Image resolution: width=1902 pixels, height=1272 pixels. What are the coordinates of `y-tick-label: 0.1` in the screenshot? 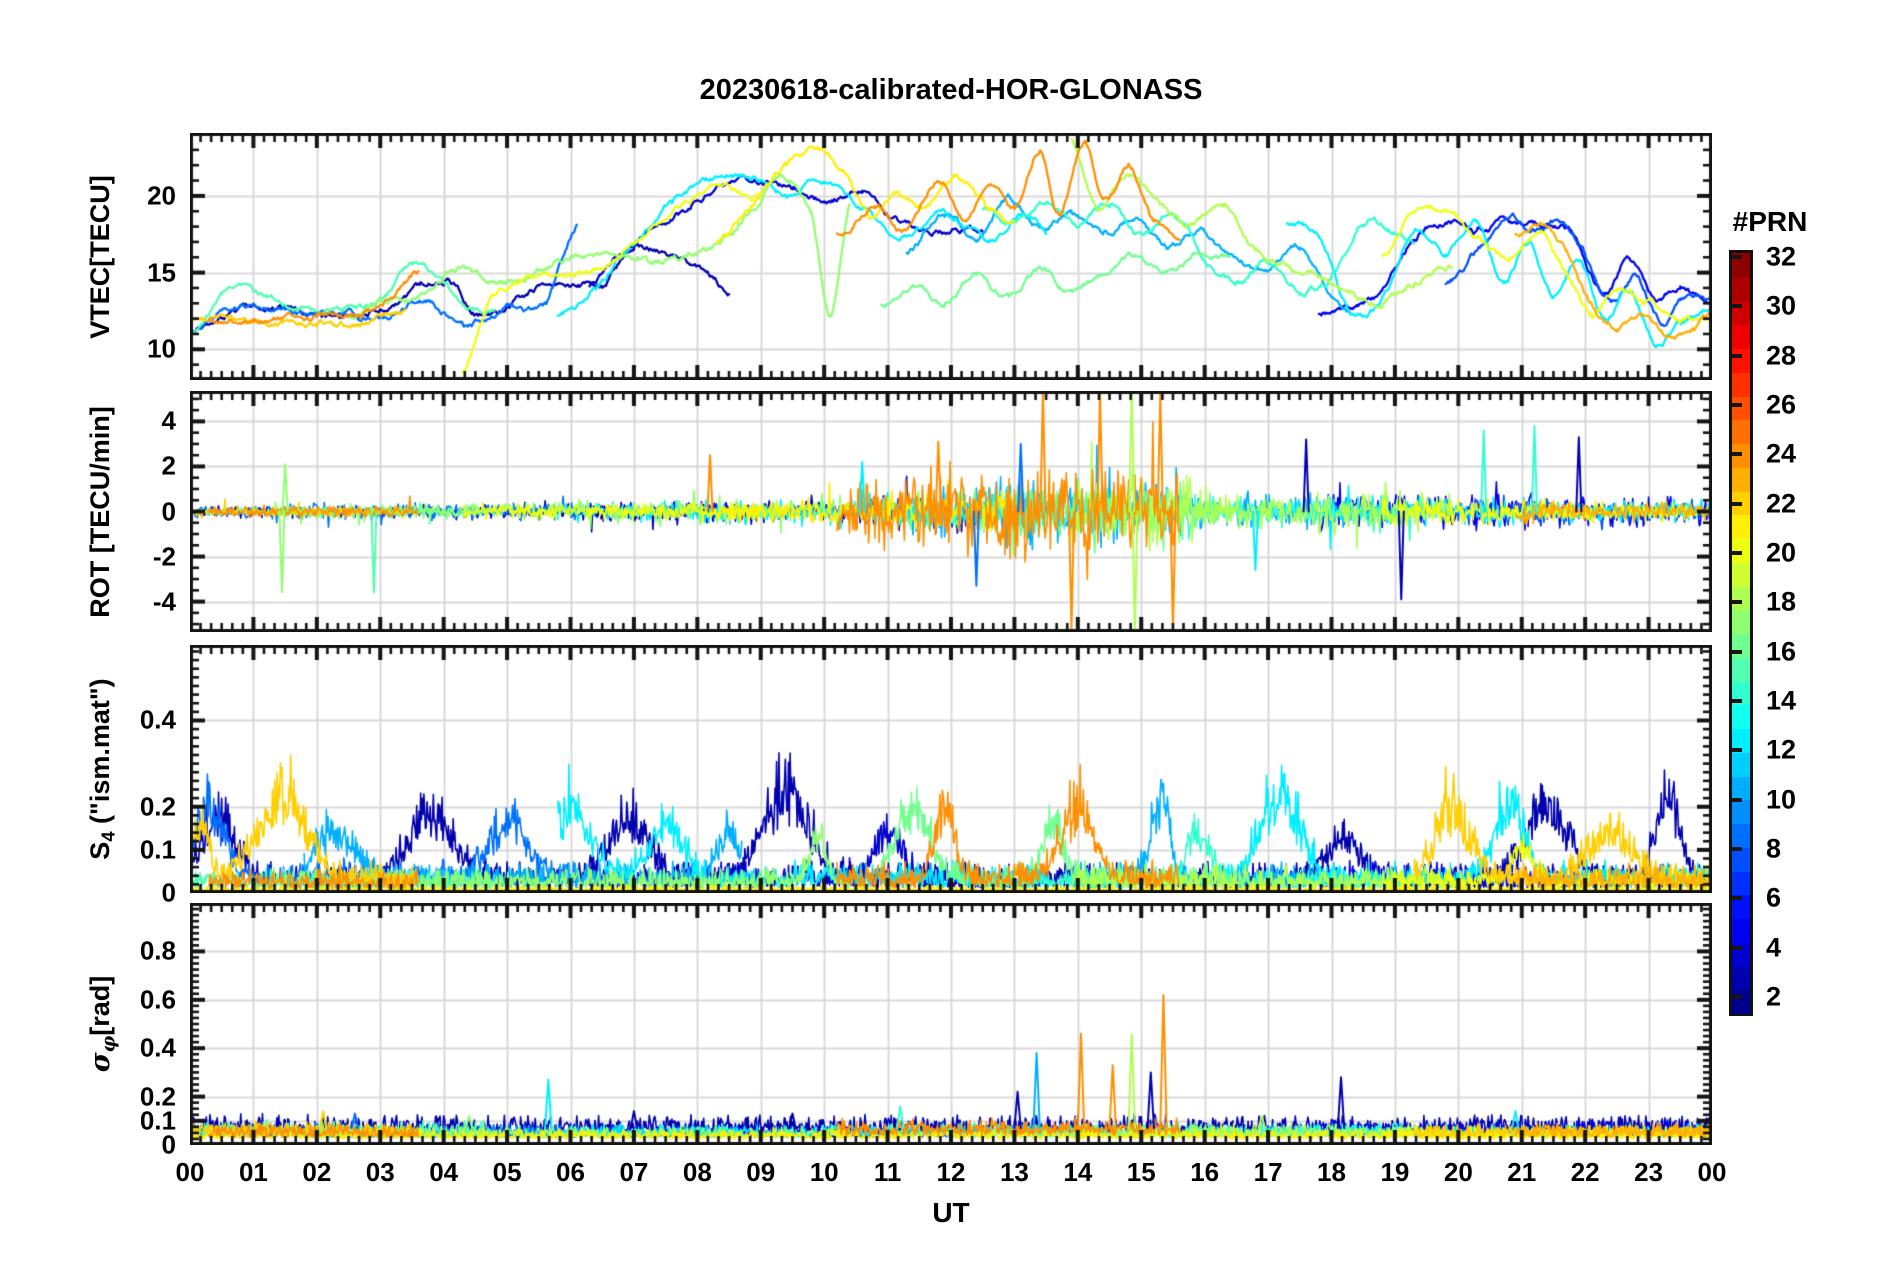 It's located at (157, 849).